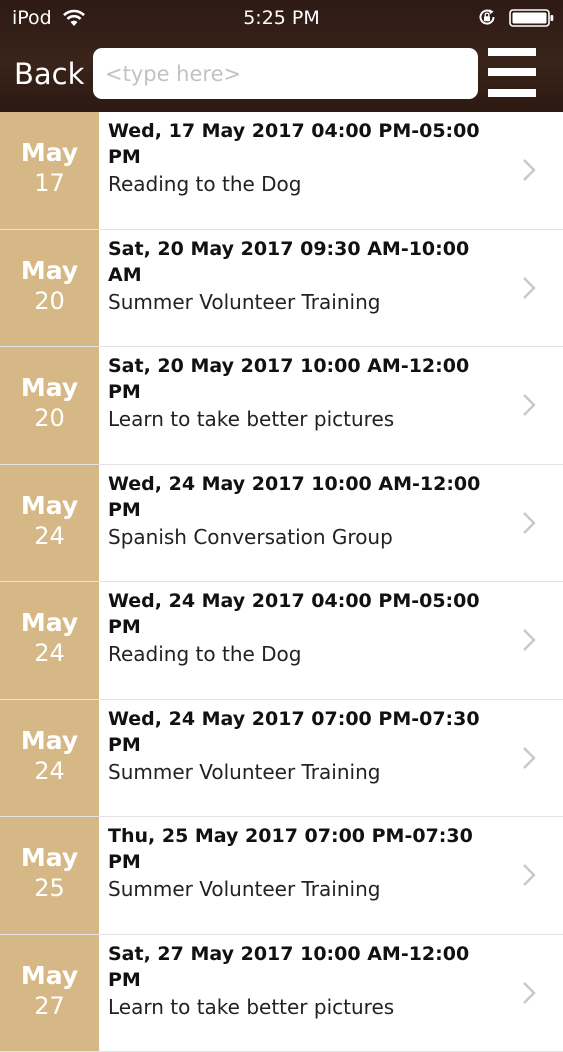 The image size is (563, 1052). Describe the element at coordinates (305, 379) in the screenshot. I see `event-datetime: Sat, 20 May 2017 10:00 AM-12:00 PM` at that location.